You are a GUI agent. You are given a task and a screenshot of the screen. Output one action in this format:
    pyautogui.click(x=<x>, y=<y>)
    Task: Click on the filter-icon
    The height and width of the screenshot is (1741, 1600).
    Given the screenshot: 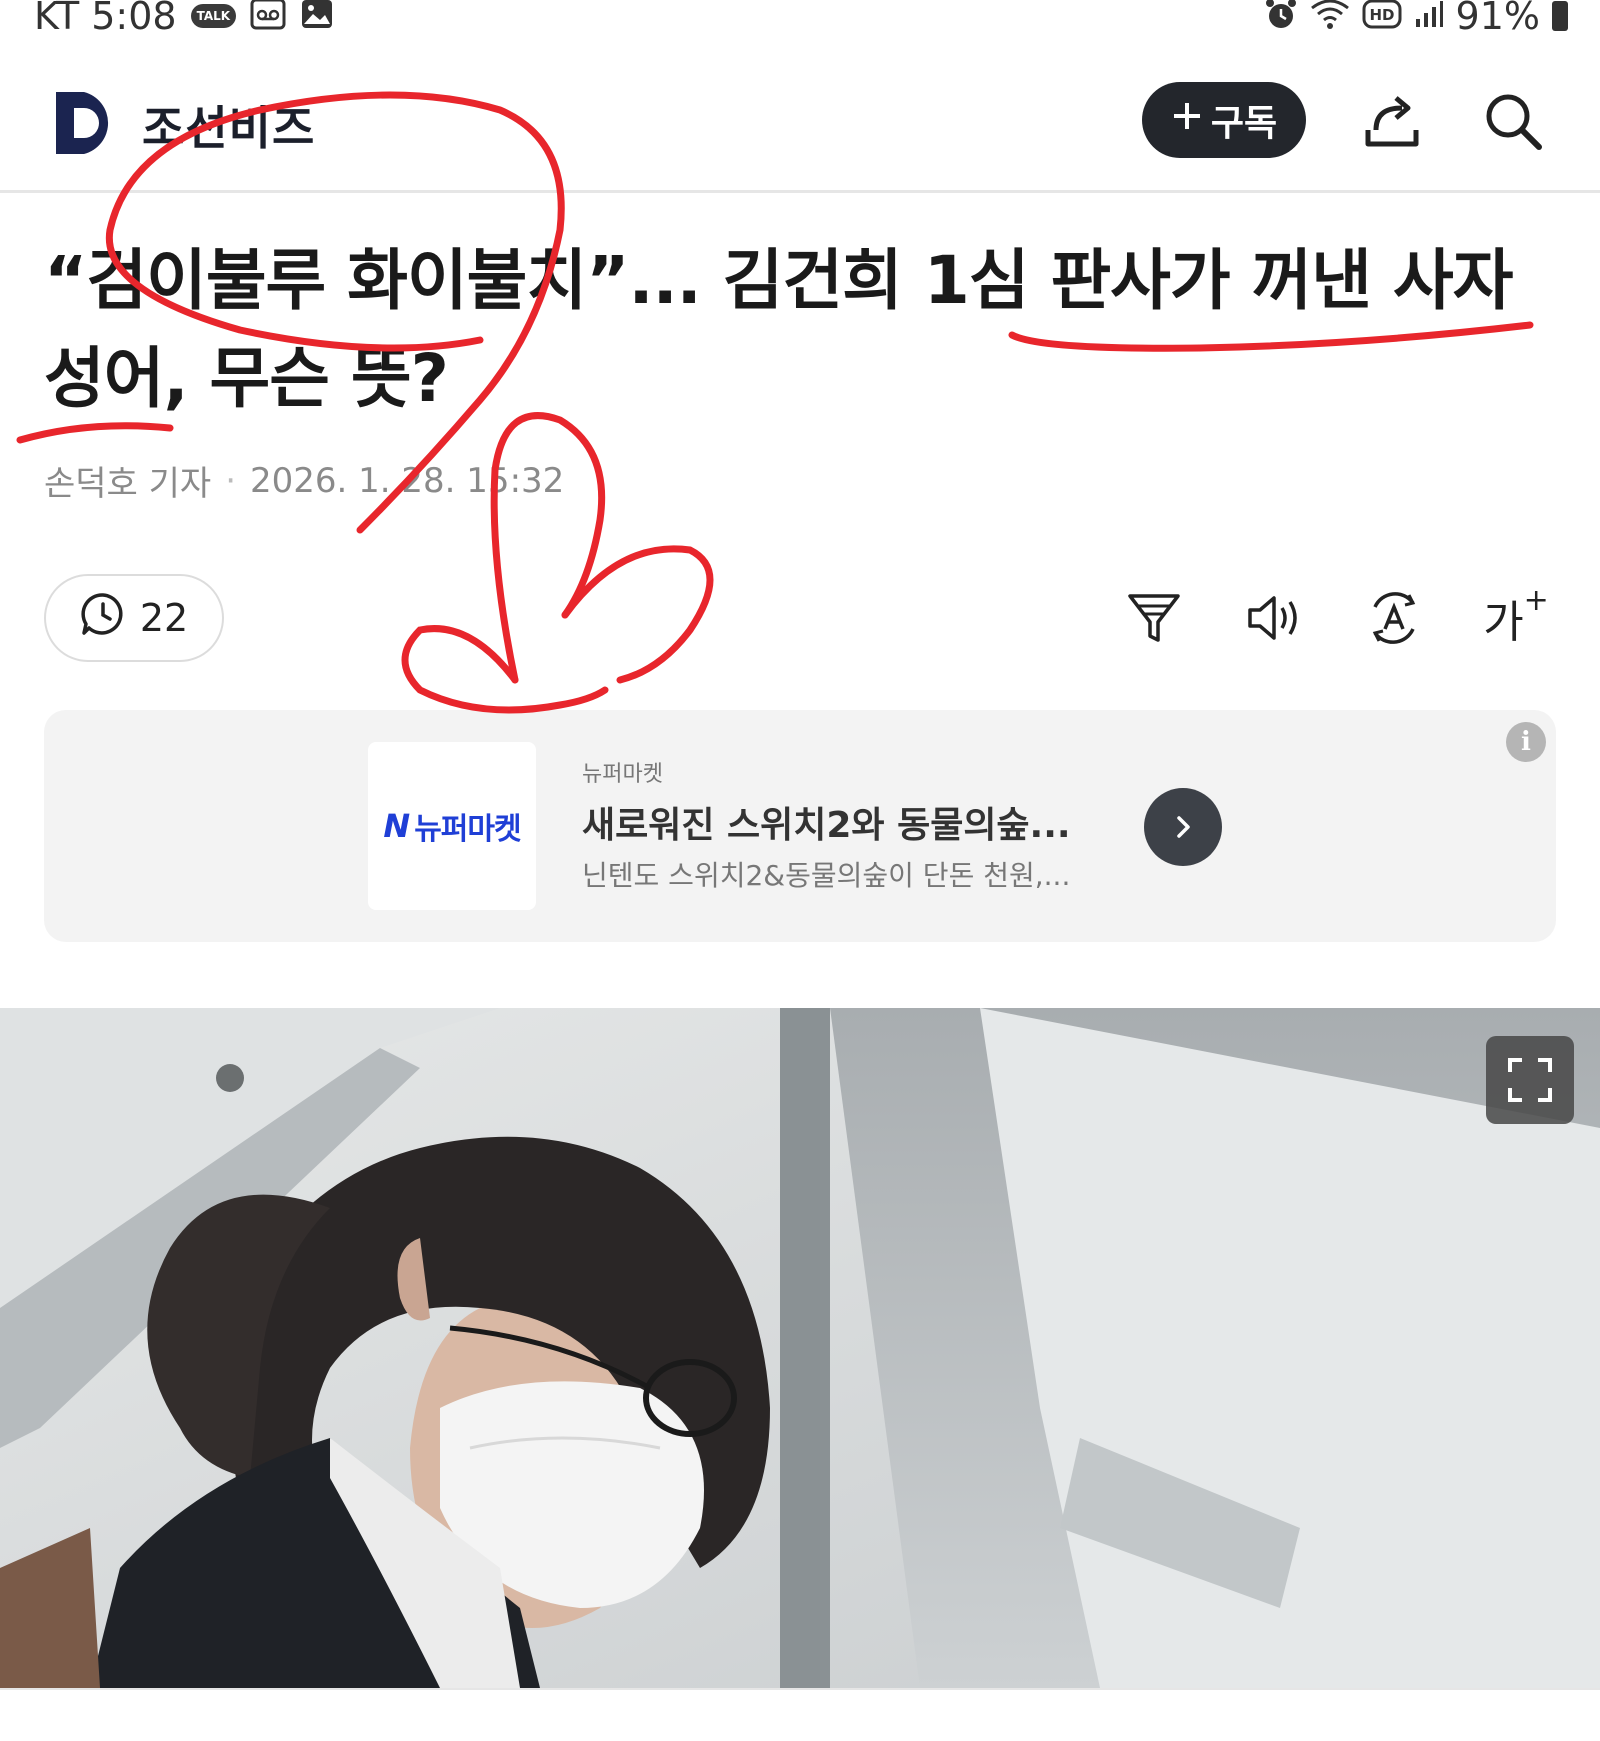 What is the action you would take?
    pyautogui.click(x=1154, y=618)
    